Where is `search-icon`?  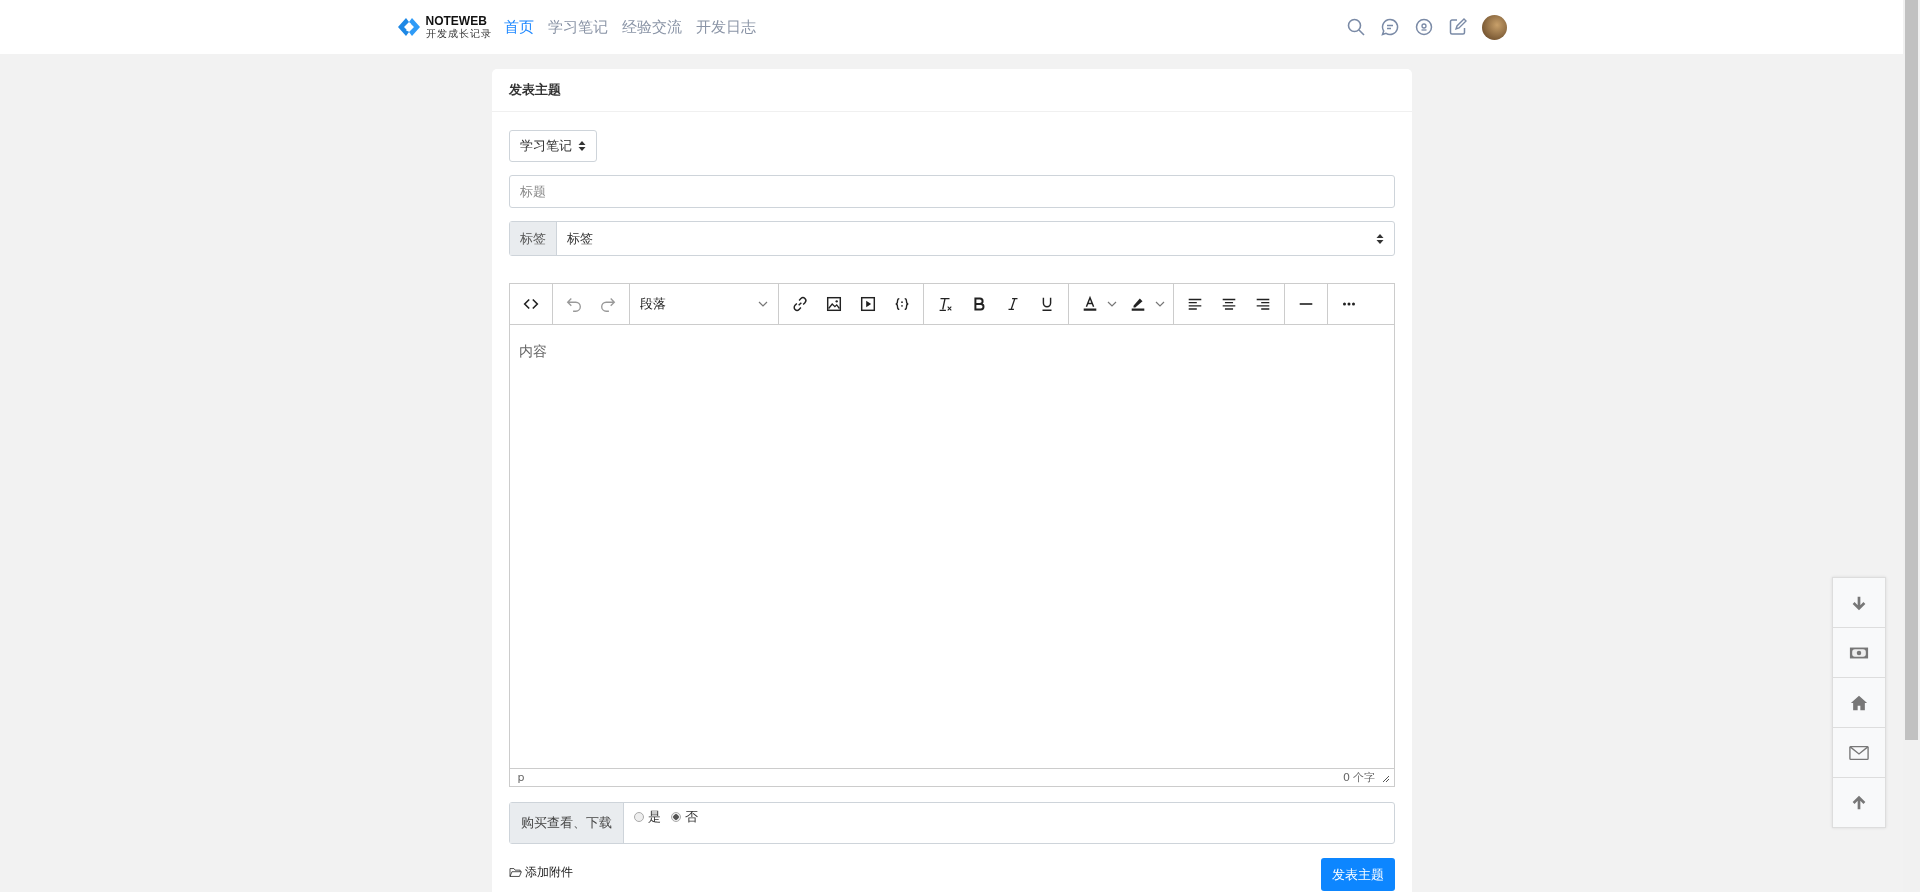
search-icon is located at coordinates (1355, 27).